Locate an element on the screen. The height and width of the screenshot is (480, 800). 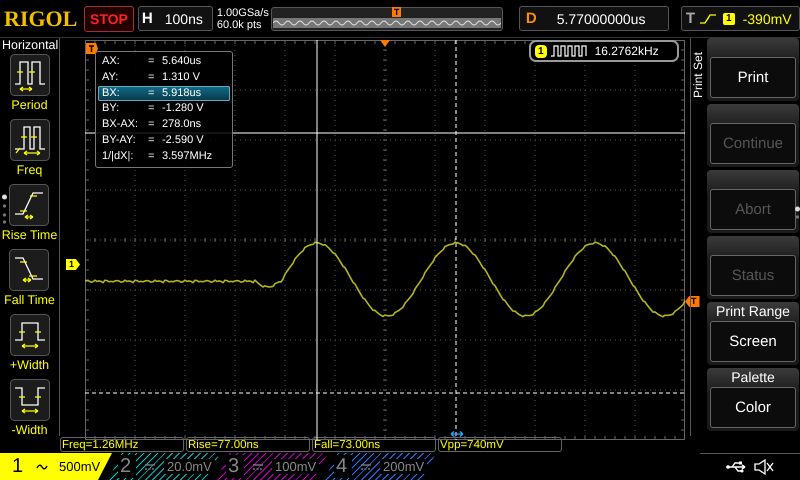
readout-row: BX: = 5.918us is located at coordinates (164, 94).